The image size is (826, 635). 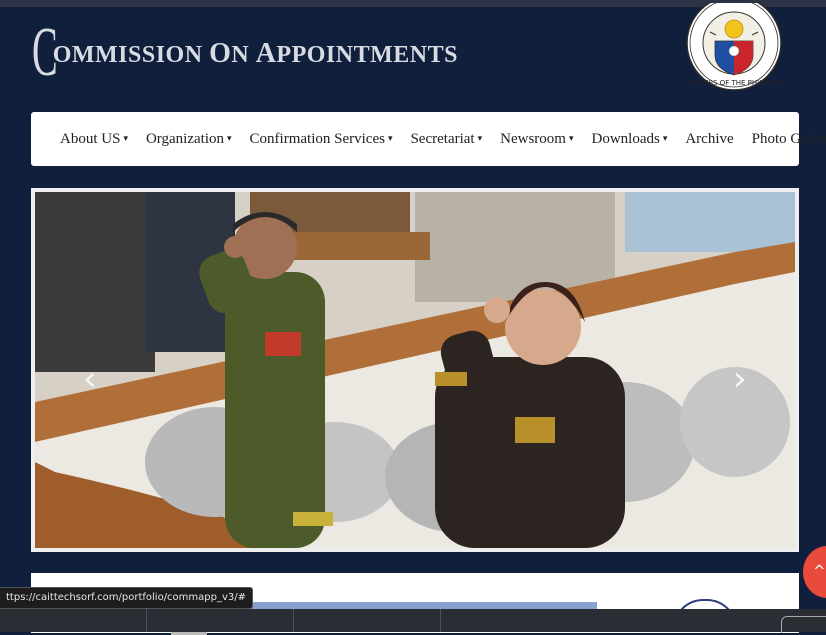 What do you see at coordinates (814, 572) in the screenshot?
I see `scroll-to-top-button: ^` at bounding box center [814, 572].